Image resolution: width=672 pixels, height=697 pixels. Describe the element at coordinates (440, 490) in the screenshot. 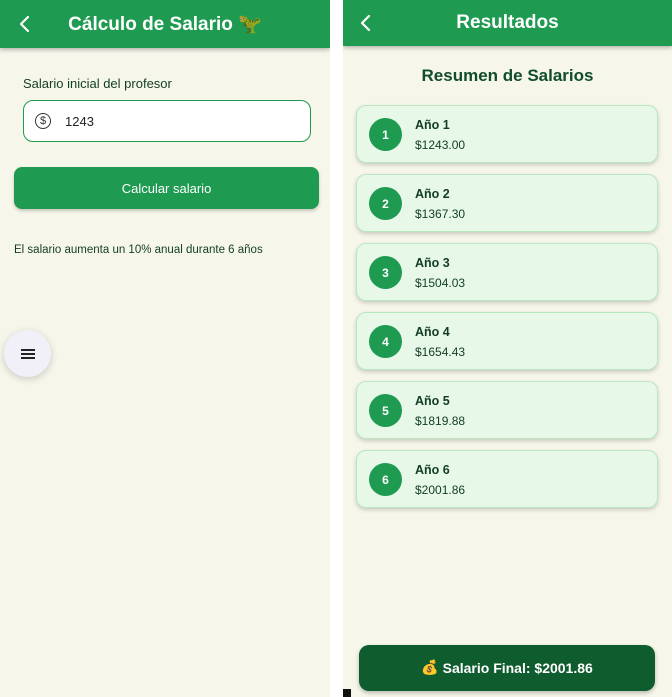

I see `salary-amount: $2001.86` at that location.